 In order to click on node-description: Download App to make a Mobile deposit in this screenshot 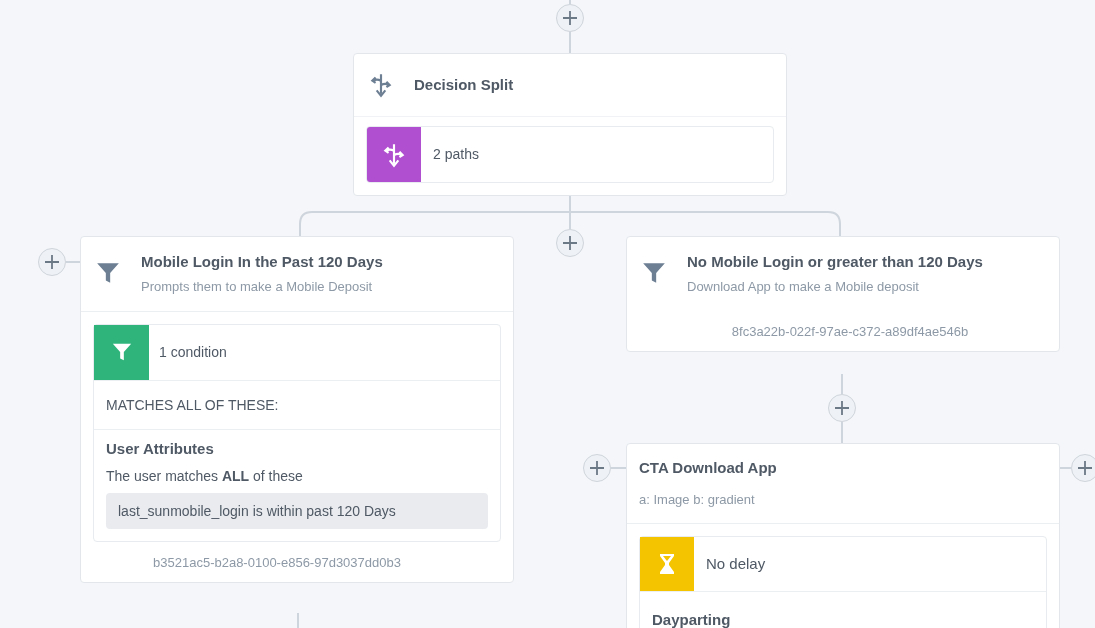, I will do `click(803, 287)`.